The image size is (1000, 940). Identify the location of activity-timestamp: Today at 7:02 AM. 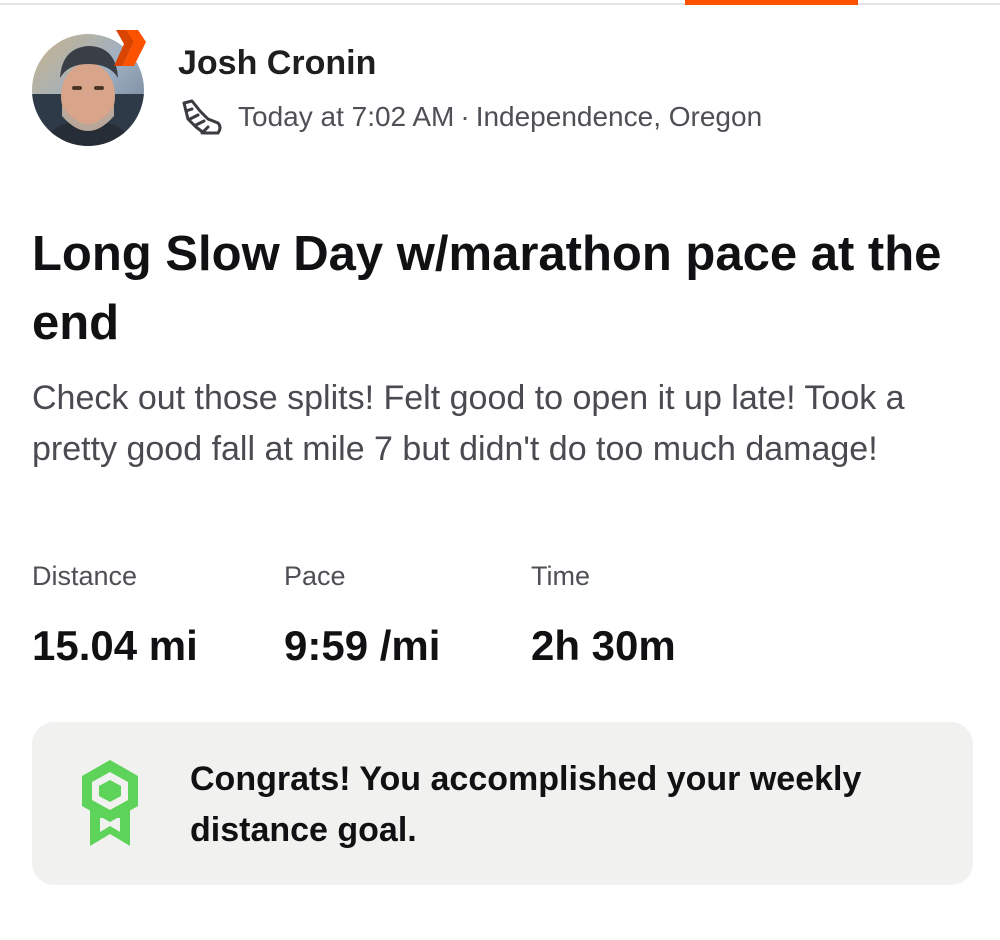
(346, 116).